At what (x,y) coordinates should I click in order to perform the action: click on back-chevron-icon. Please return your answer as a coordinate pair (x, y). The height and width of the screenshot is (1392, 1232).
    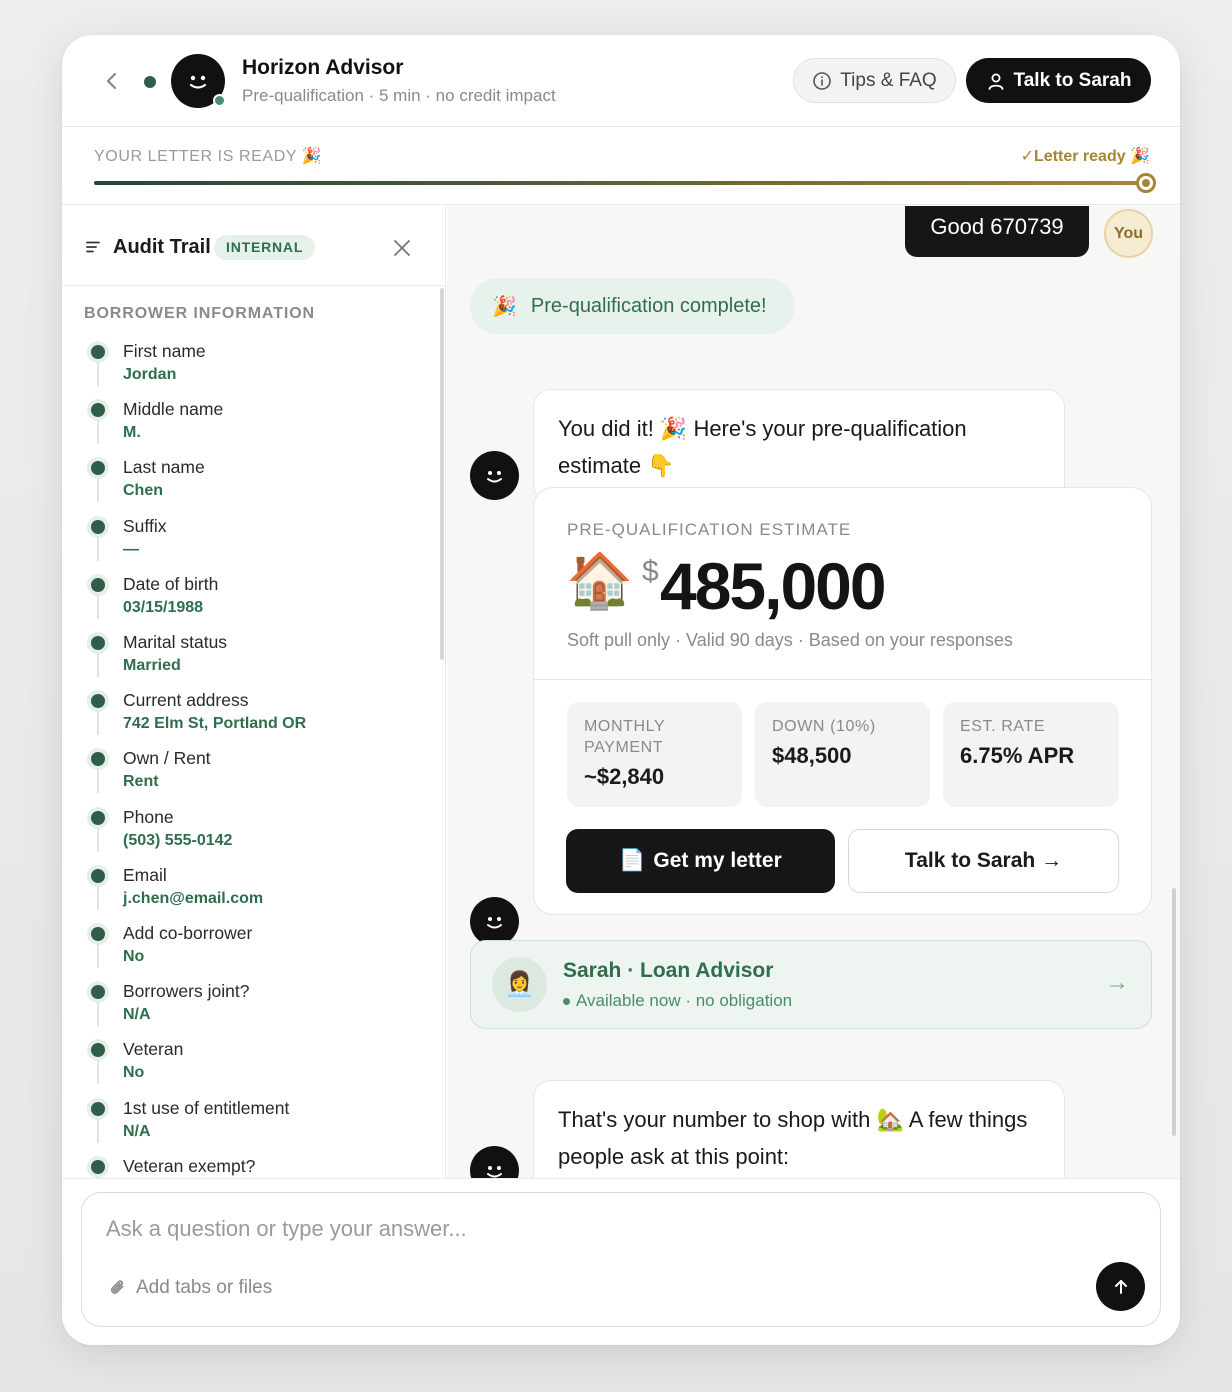
    Looking at the image, I should click on (112, 81).